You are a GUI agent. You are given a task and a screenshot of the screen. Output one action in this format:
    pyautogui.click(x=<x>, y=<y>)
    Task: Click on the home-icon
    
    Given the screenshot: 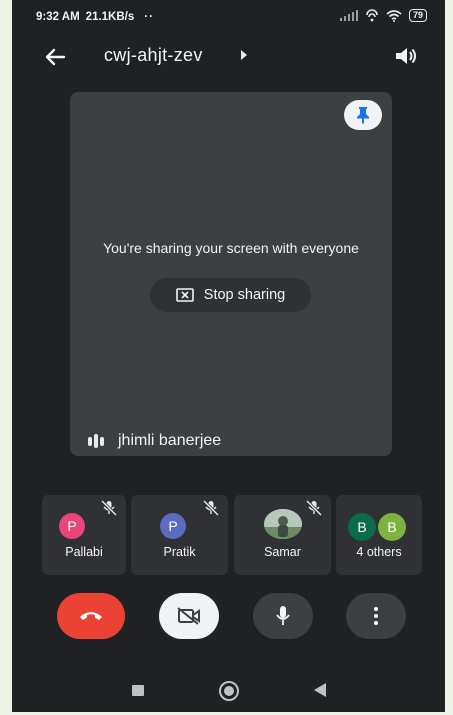 What is the action you would take?
    pyautogui.click(x=229, y=691)
    